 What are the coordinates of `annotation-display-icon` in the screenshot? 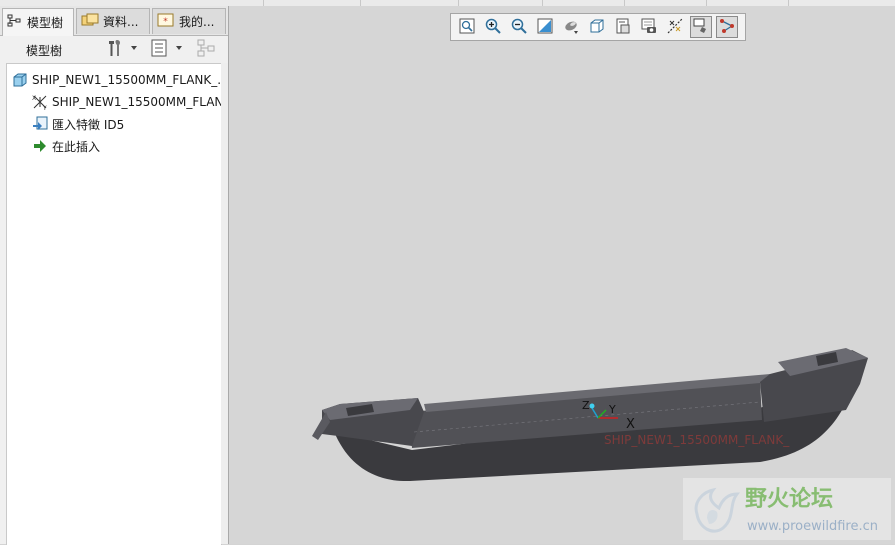 It's located at (727, 27).